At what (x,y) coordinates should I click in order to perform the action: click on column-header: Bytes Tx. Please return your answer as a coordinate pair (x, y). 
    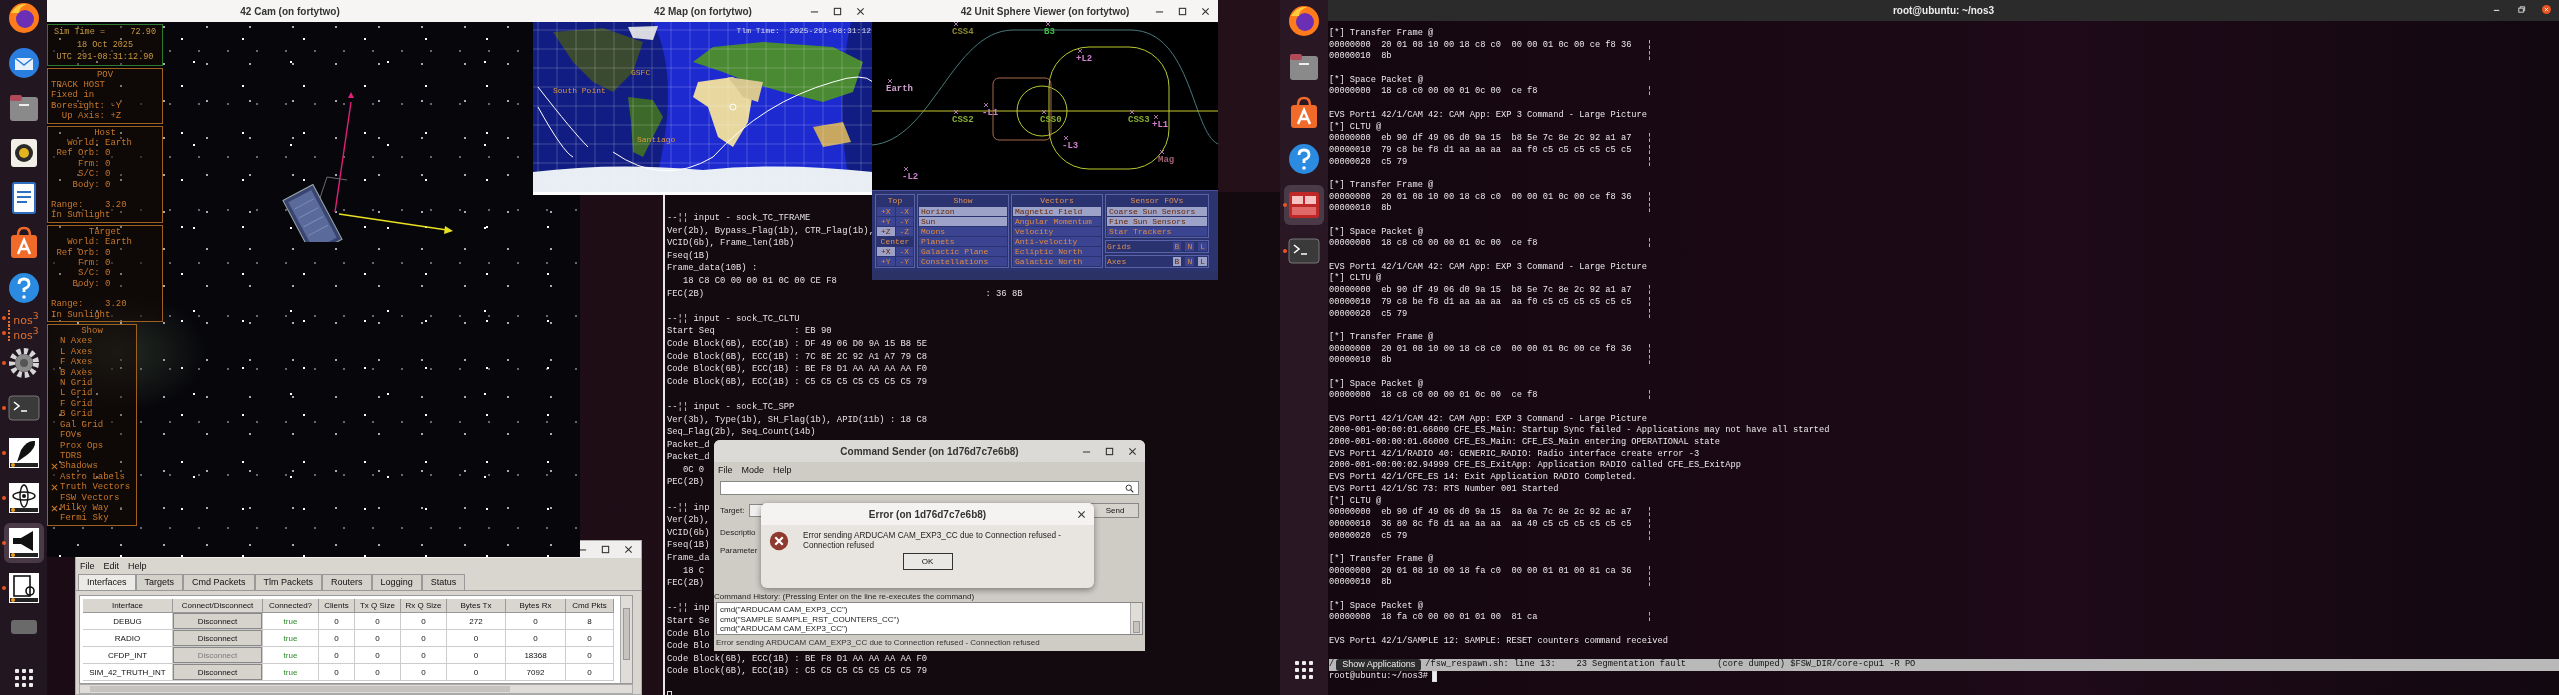
    Looking at the image, I should click on (476, 606).